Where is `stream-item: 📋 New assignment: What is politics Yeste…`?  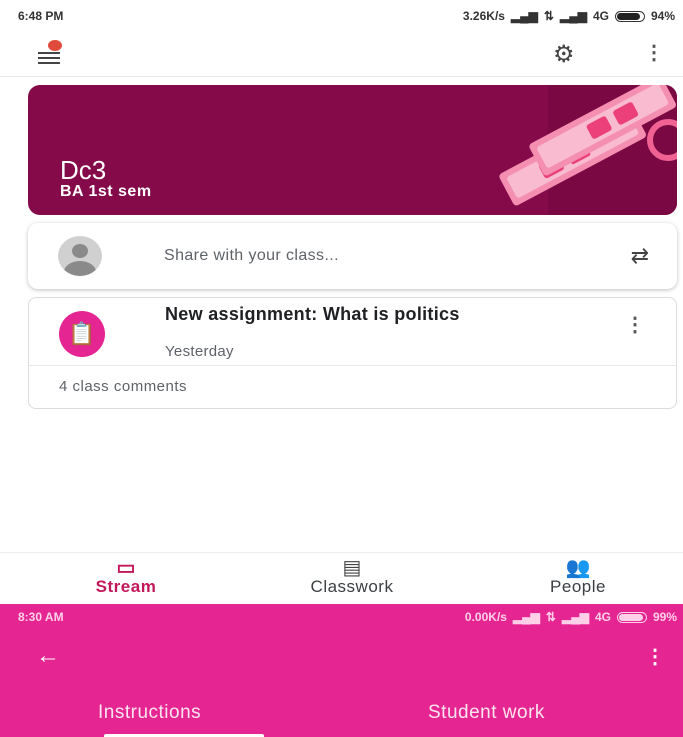 stream-item: 📋 New assignment: What is politics Yeste… is located at coordinates (352, 353).